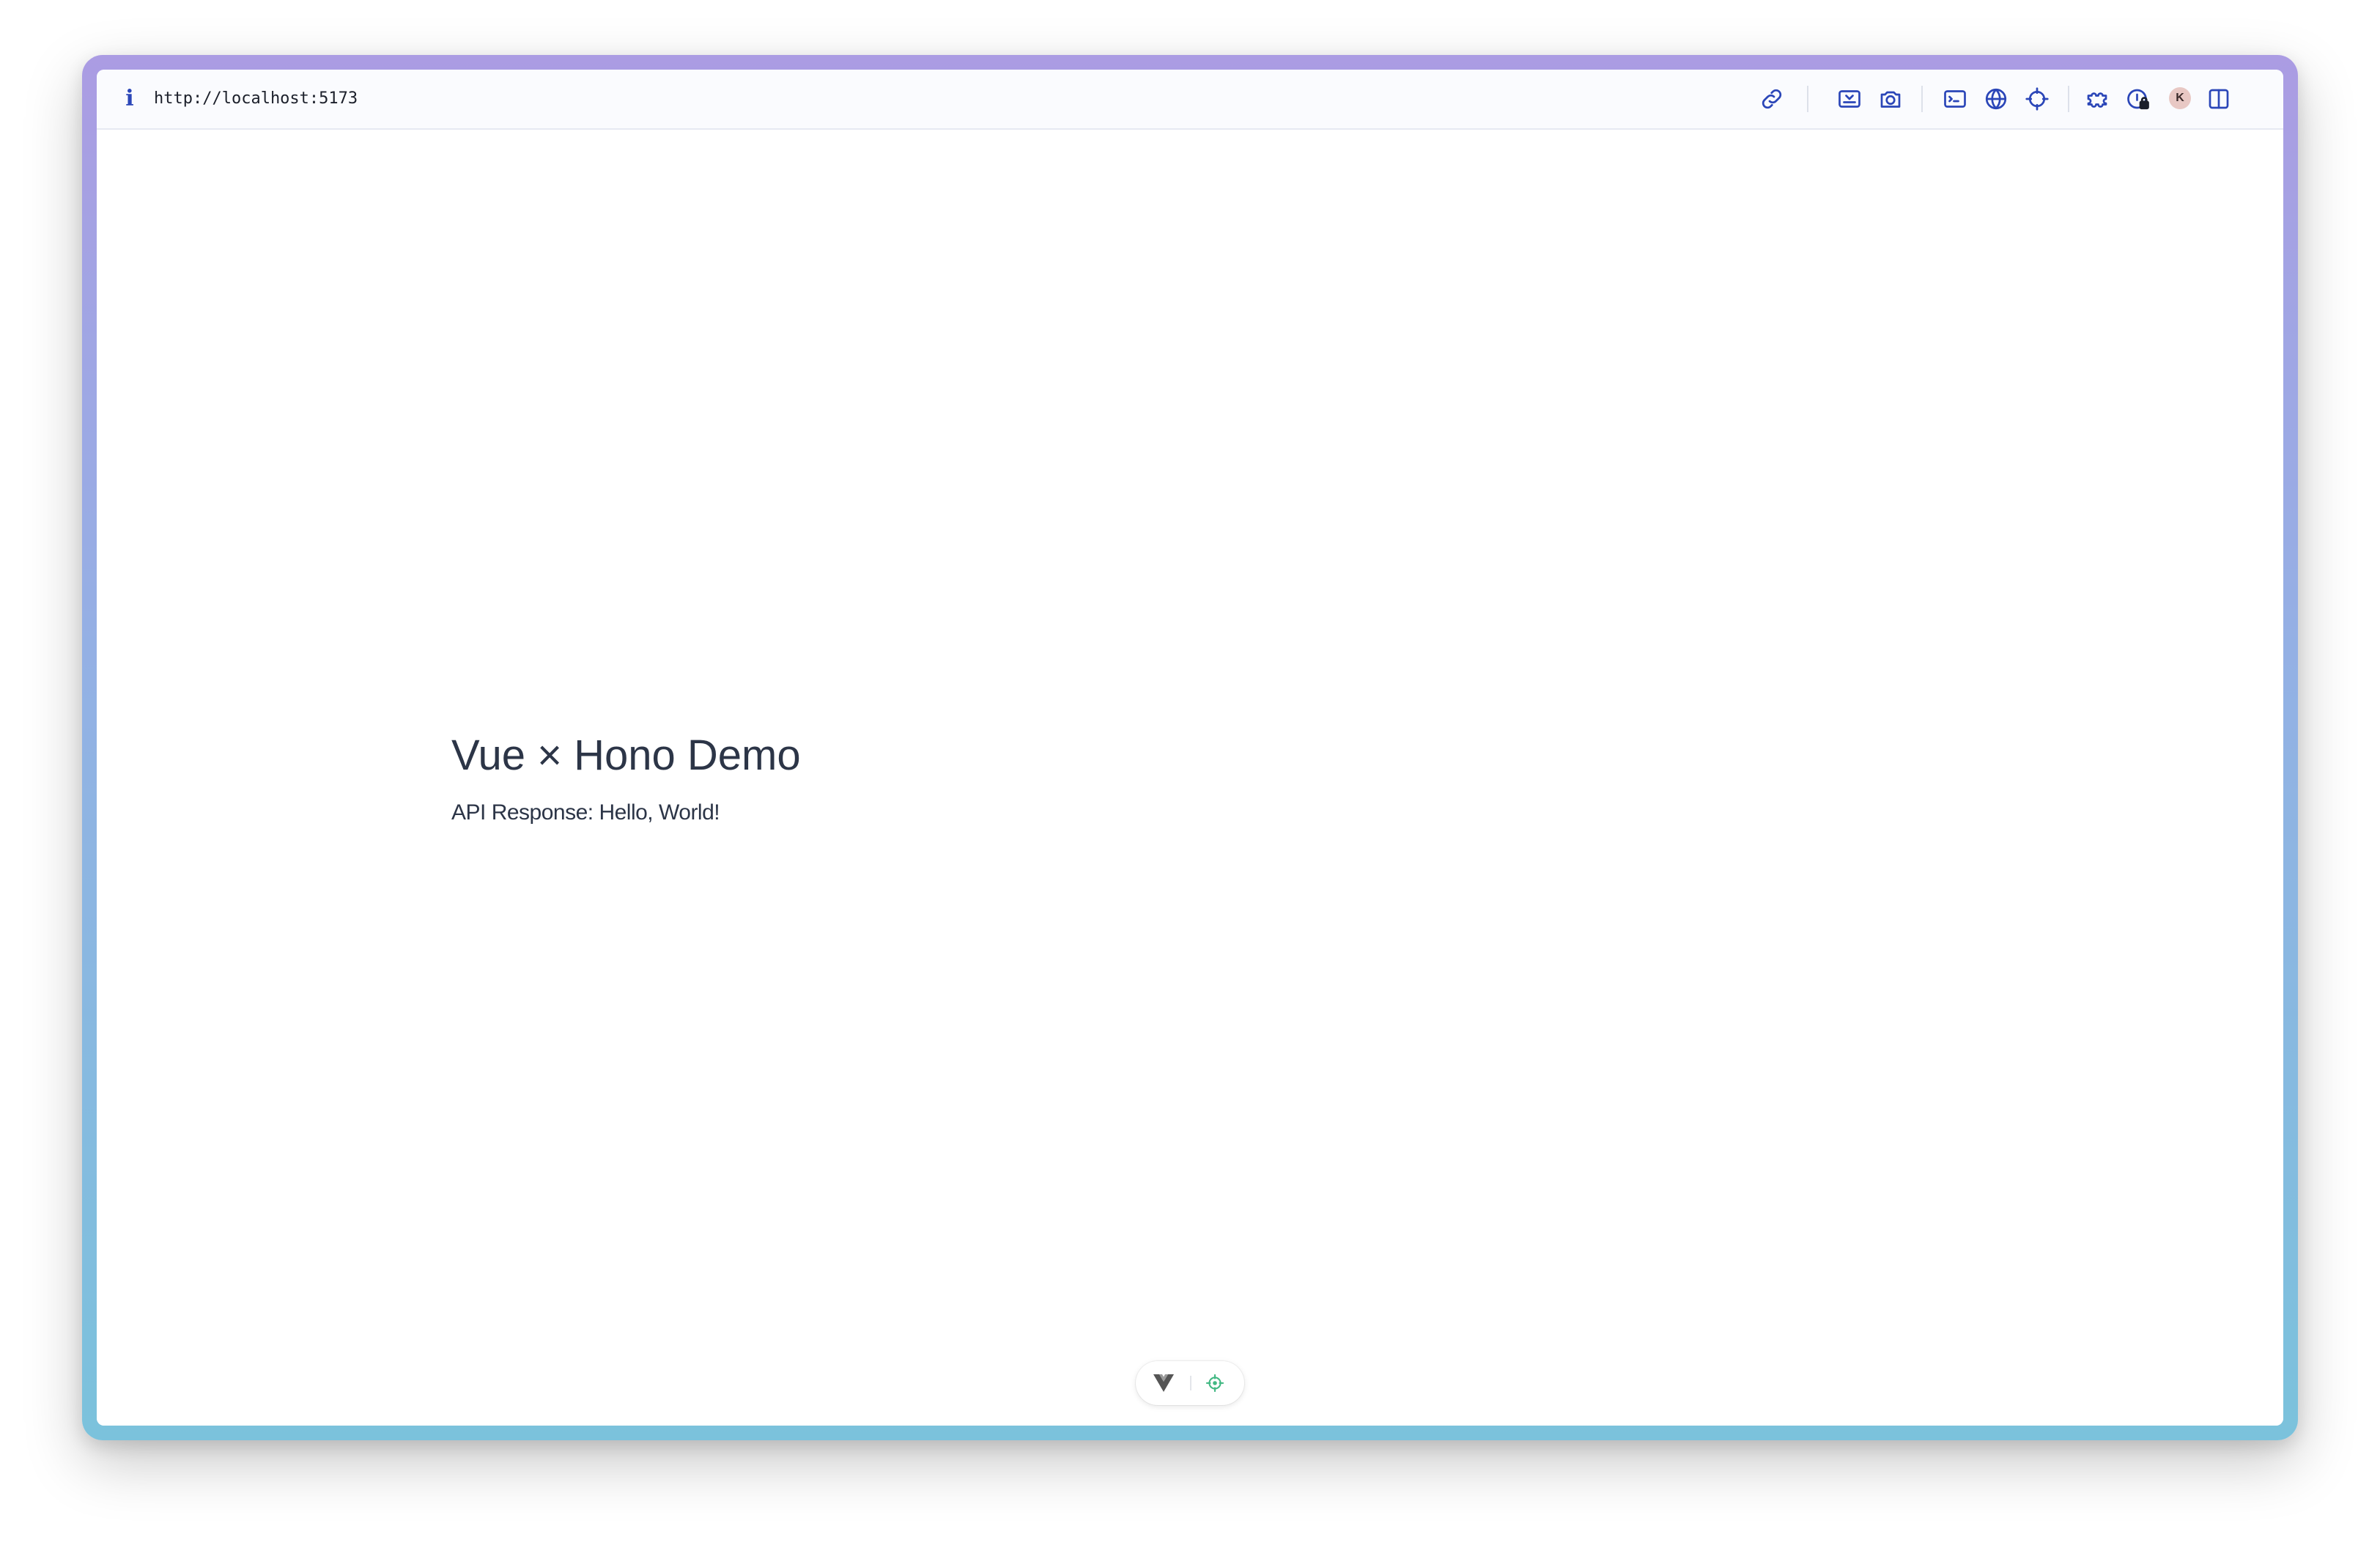 The image size is (2380, 1548). I want to click on globe-icon, so click(1996, 99).